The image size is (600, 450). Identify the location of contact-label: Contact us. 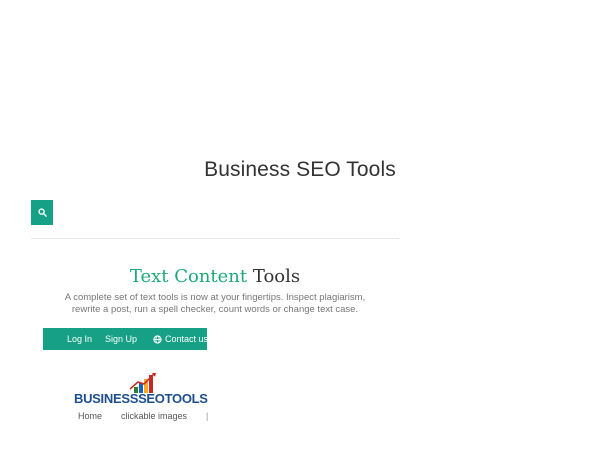
(186, 339).